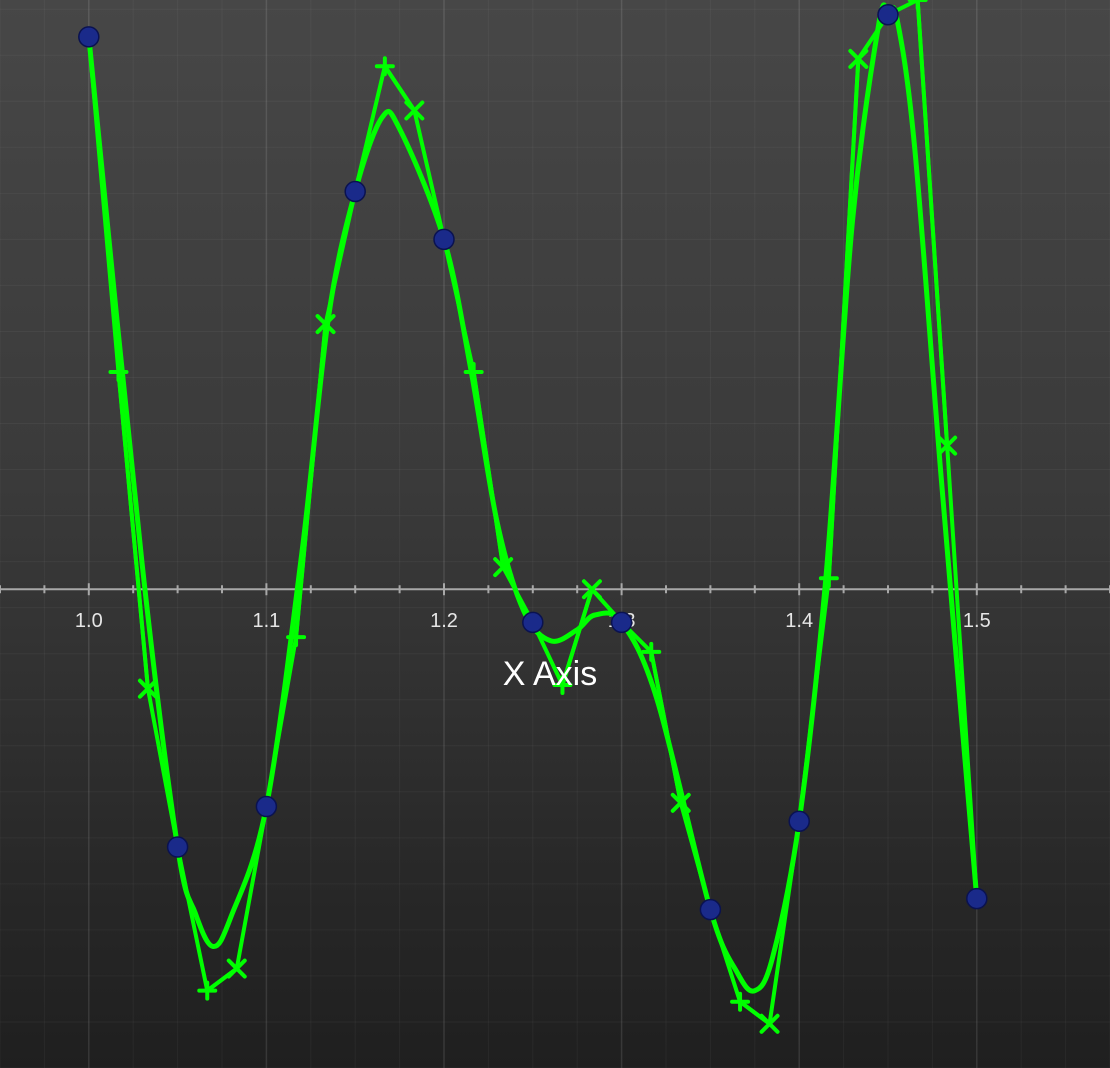  I want to click on x-tick-label: 1.4, so click(799, 621).